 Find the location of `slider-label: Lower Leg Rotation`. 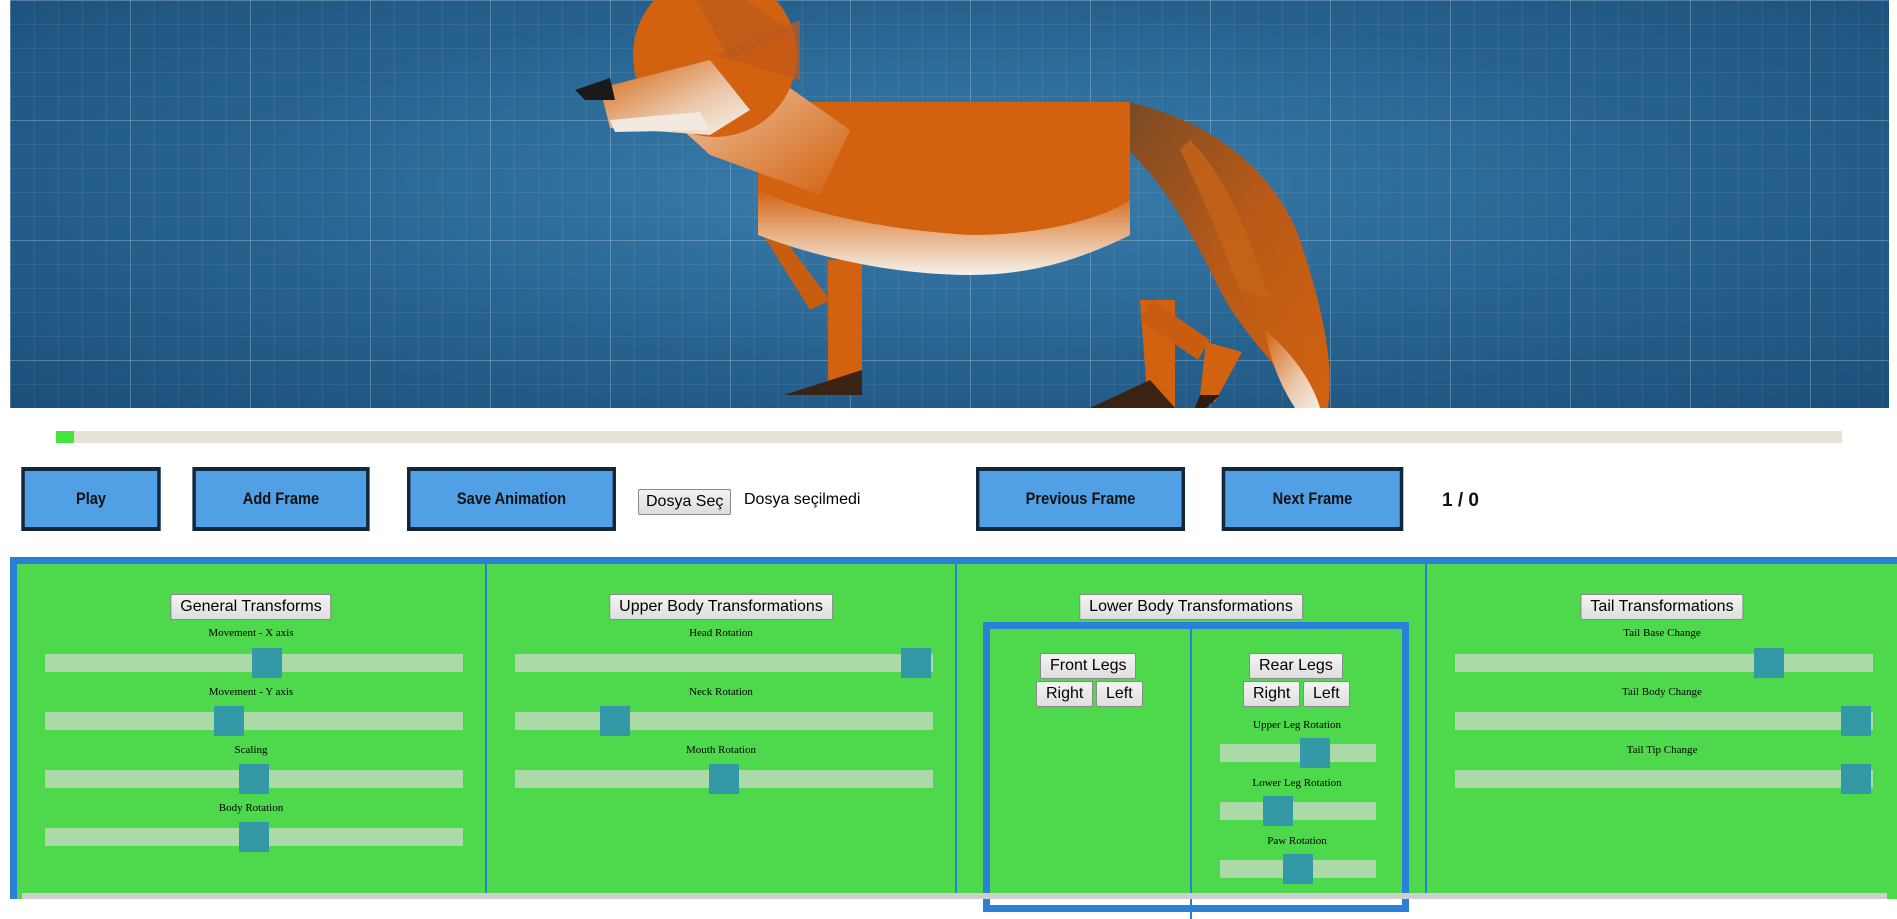

slider-label: Lower Leg Rotation is located at coordinates (1297, 783).